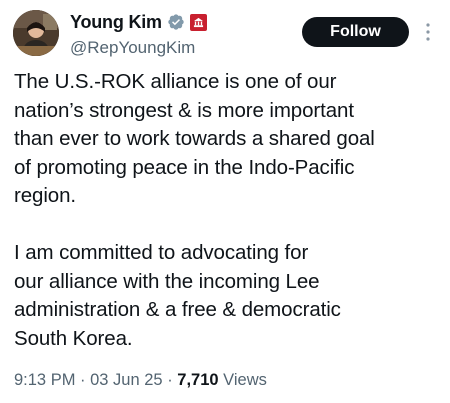 This screenshot has width=450, height=403. Describe the element at coordinates (138, 34) in the screenshot. I see `author-info: Young Kim @RepYoungKim` at that location.